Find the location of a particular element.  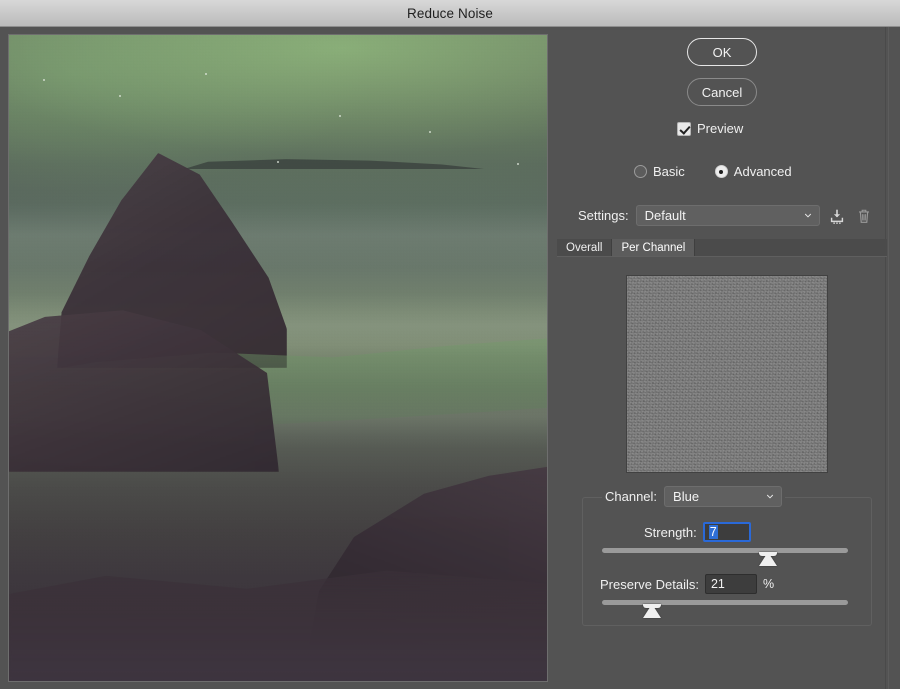

radio-basic-label: Basic is located at coordinates (669, 171).